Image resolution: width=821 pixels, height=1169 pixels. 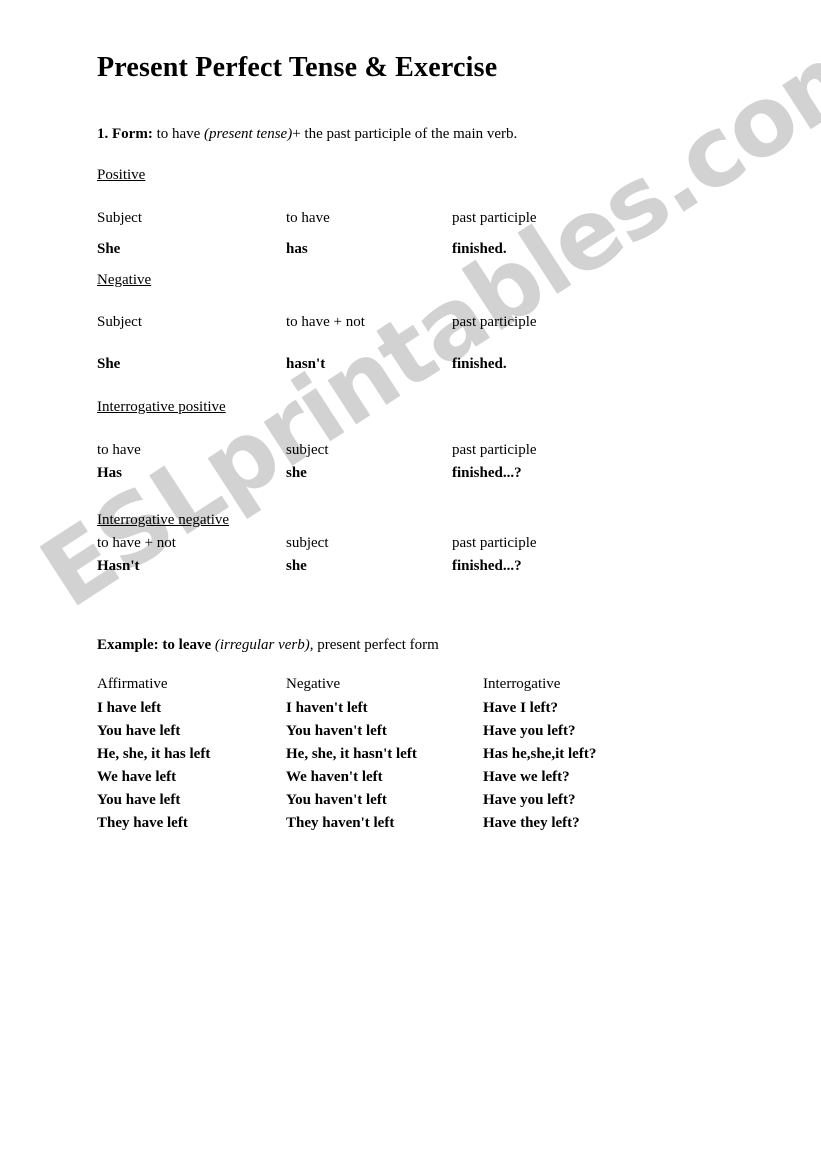 What do you see at coordinates (137, 777) in the screenshot?
I see `list-item: We have left` at bounding box center [137, 777].